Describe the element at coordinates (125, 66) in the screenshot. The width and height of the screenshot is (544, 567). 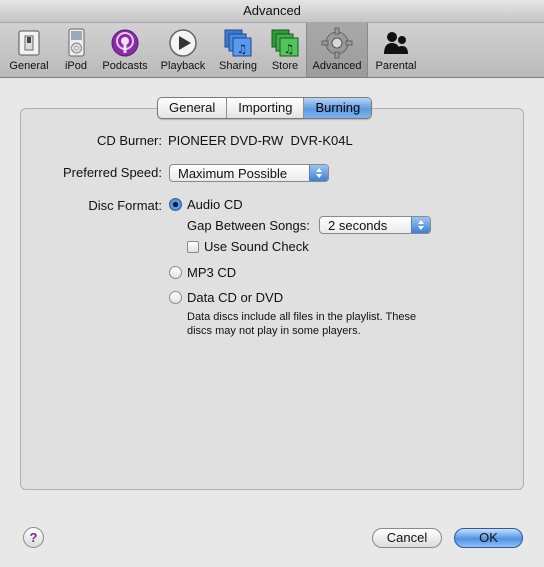
I see `toolbar-label-podcasts: Podcasts` at that location.